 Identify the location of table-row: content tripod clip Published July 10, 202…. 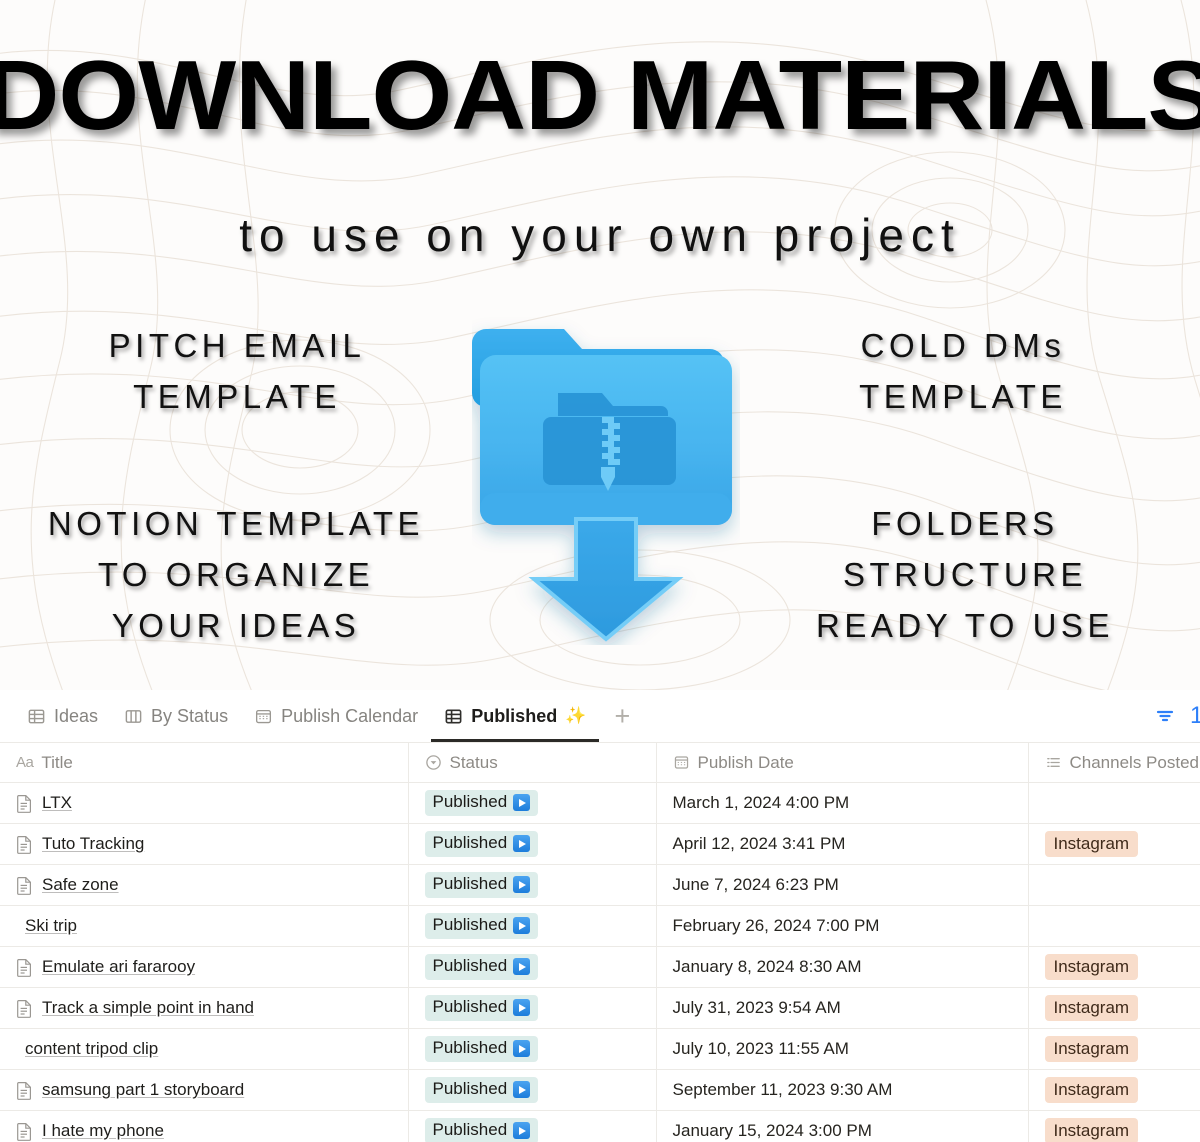
(600, 1049).